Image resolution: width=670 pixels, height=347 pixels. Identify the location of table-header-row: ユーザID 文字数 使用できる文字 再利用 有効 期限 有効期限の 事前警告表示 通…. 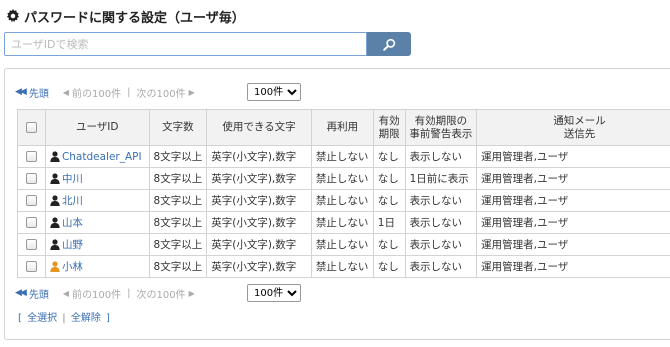
(343, 127).